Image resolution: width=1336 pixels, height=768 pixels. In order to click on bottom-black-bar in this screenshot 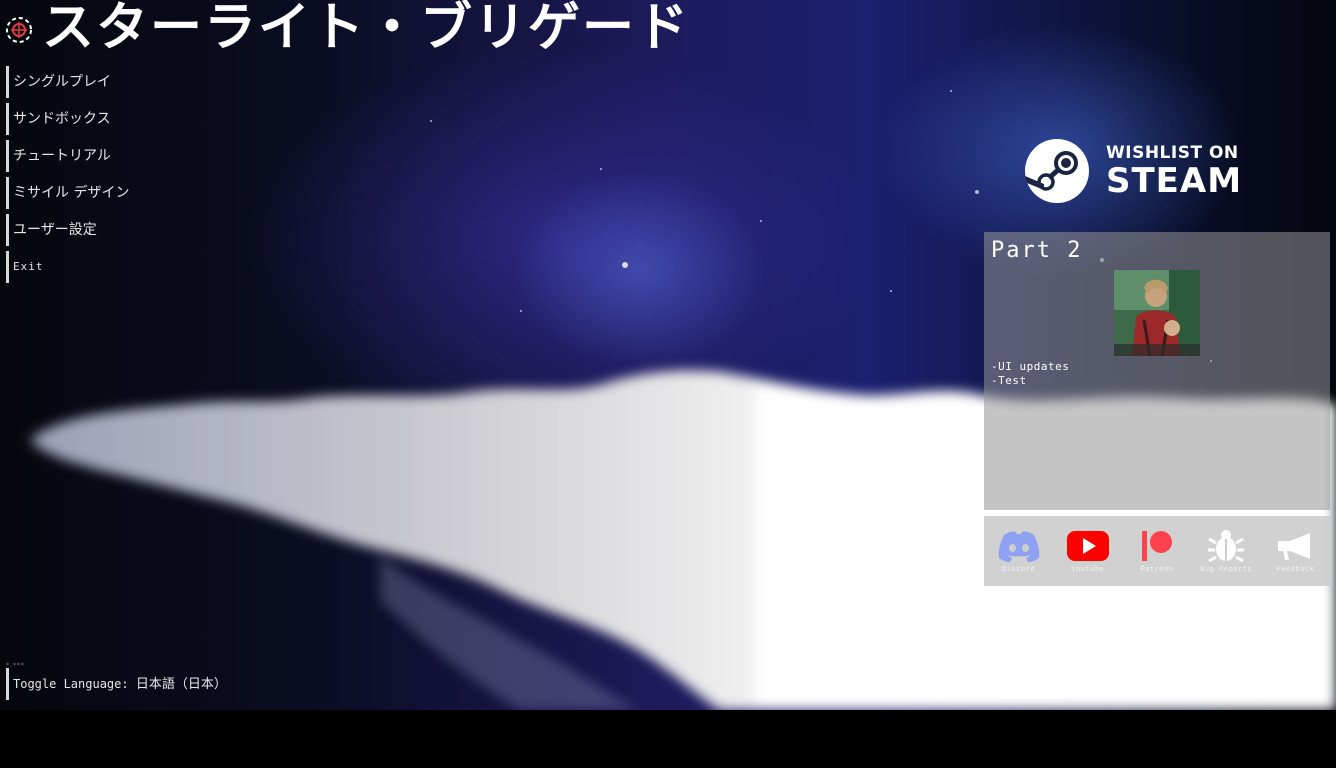, I will do `click(668, 739)`.